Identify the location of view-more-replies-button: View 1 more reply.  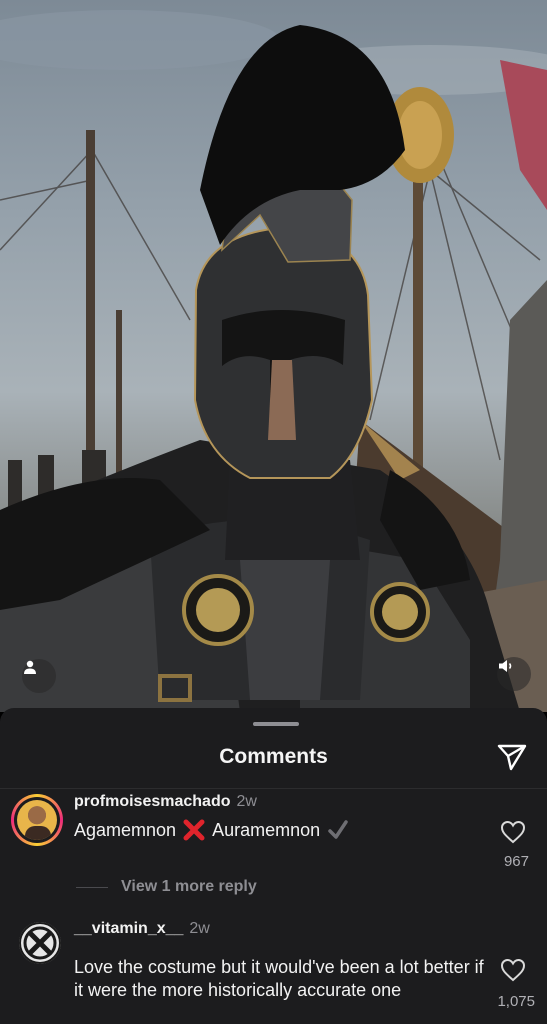
(166, 887).